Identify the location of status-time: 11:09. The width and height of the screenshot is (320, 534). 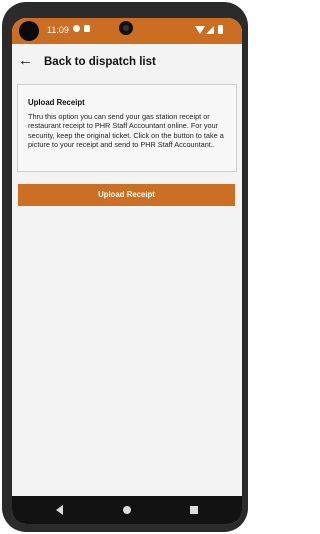
(58, 30).